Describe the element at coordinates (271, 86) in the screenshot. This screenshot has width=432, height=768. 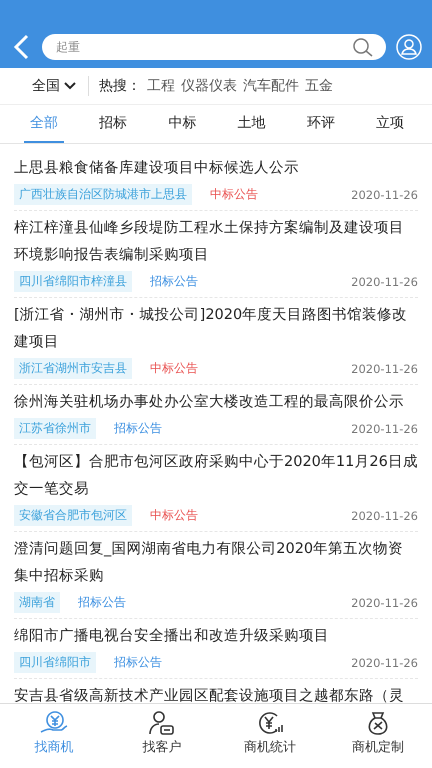
I see `hot-search-term: 汽车配件` at that location.